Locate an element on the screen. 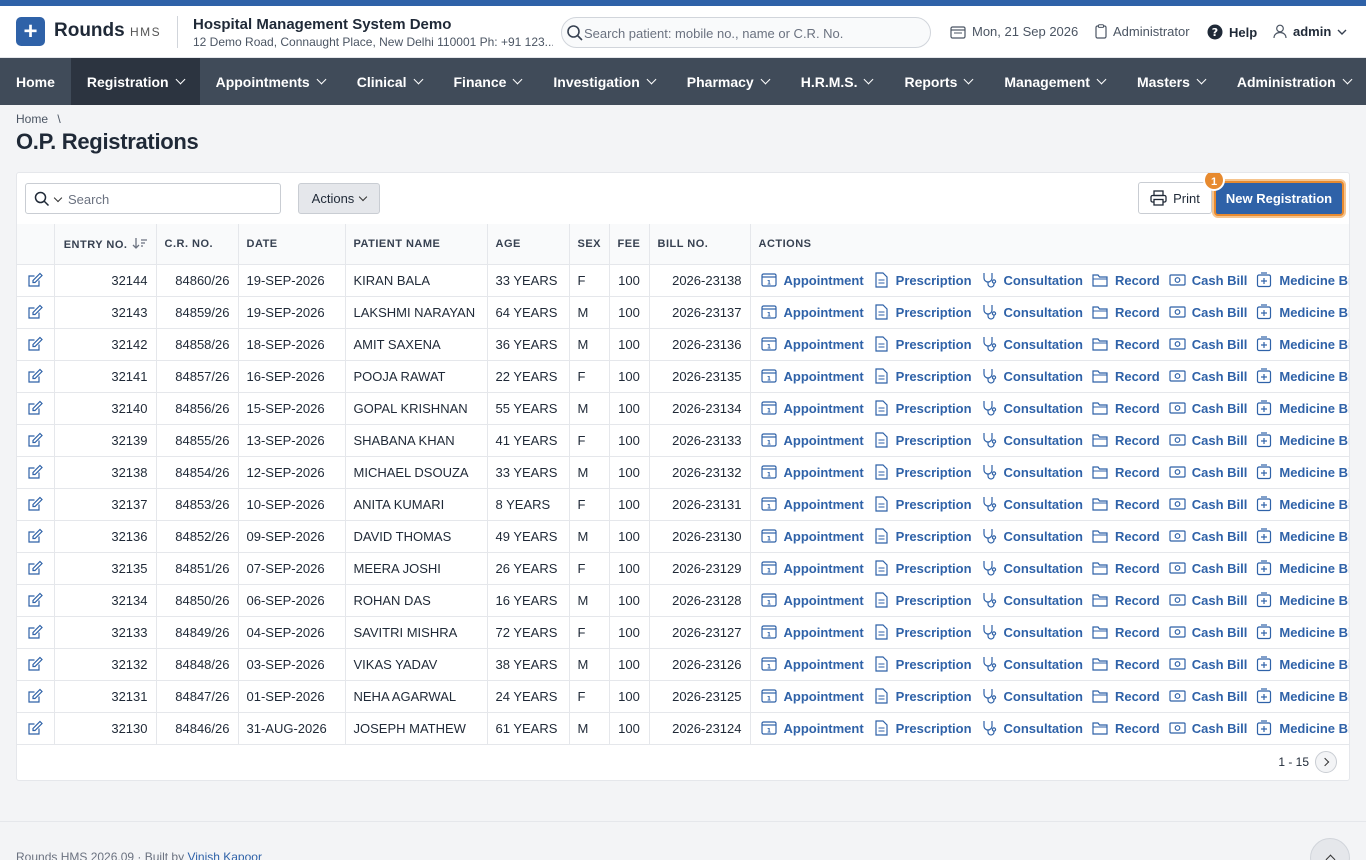  nav-item-finance: Finance is located at coordinates (488, 81).